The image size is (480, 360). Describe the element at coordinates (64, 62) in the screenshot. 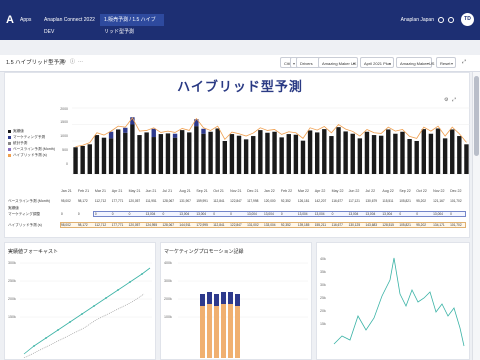

I see `sync-icon: ↻` at that location.